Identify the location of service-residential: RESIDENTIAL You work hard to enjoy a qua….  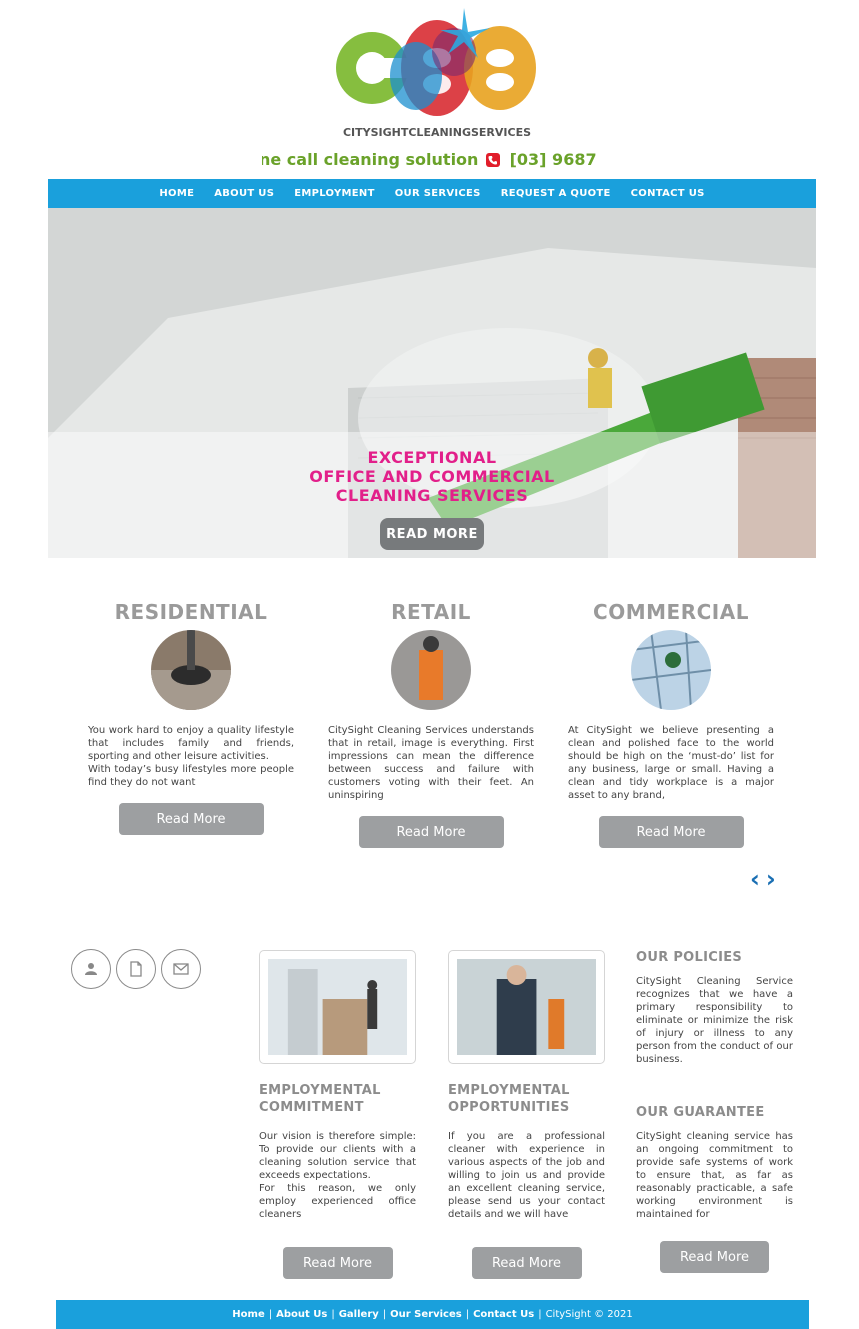
(191, 717).